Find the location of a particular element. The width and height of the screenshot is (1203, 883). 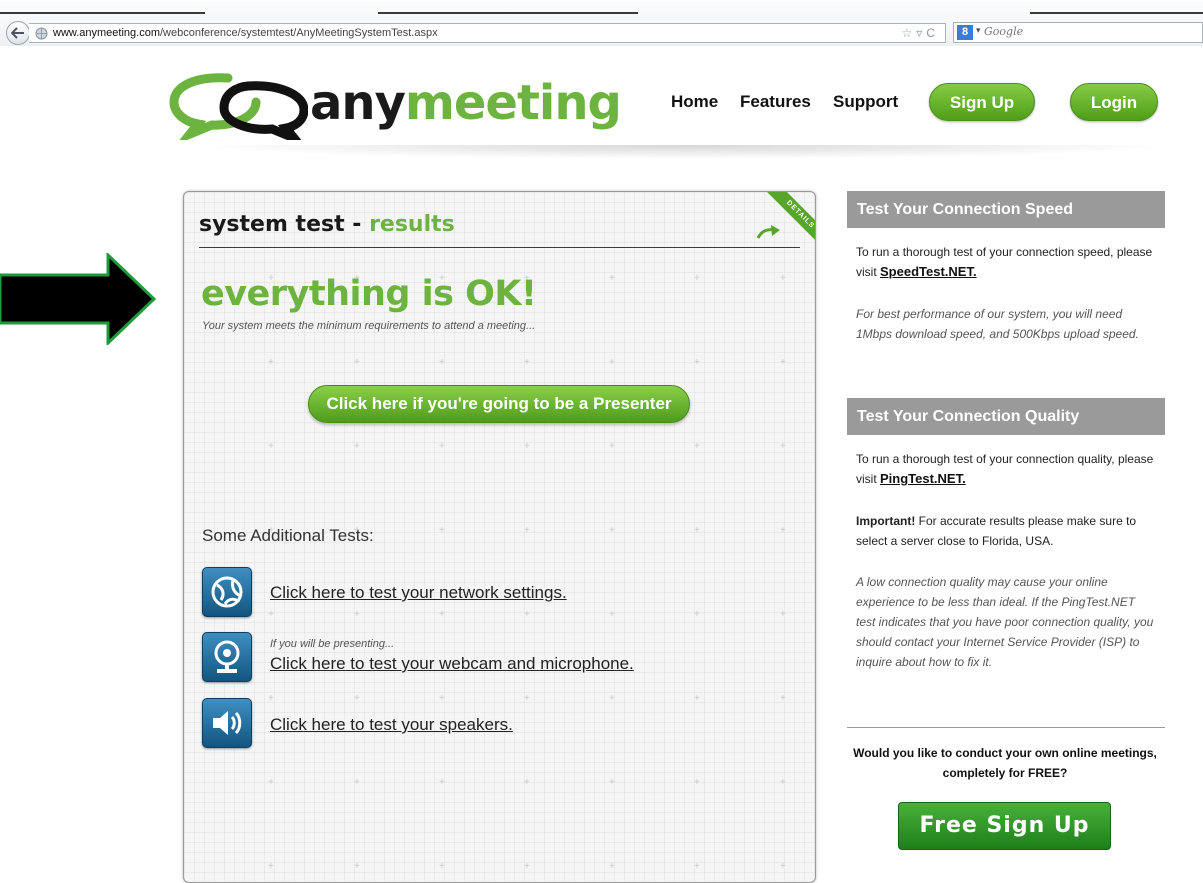

url-domain: www.anymeeting.com is located at coordinates (106, 33).